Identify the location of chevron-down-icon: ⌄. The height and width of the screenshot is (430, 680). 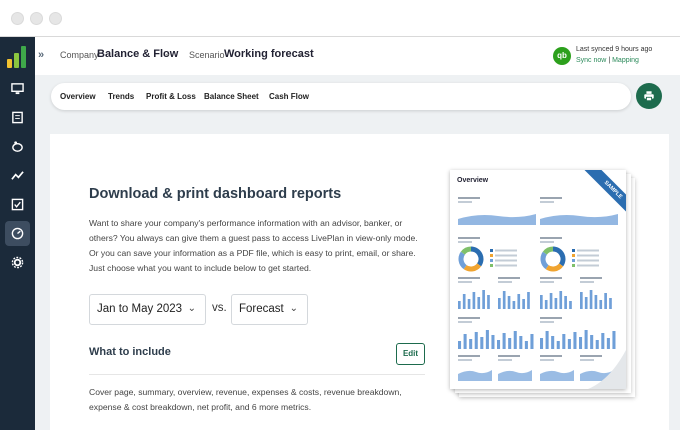
(293, 308).